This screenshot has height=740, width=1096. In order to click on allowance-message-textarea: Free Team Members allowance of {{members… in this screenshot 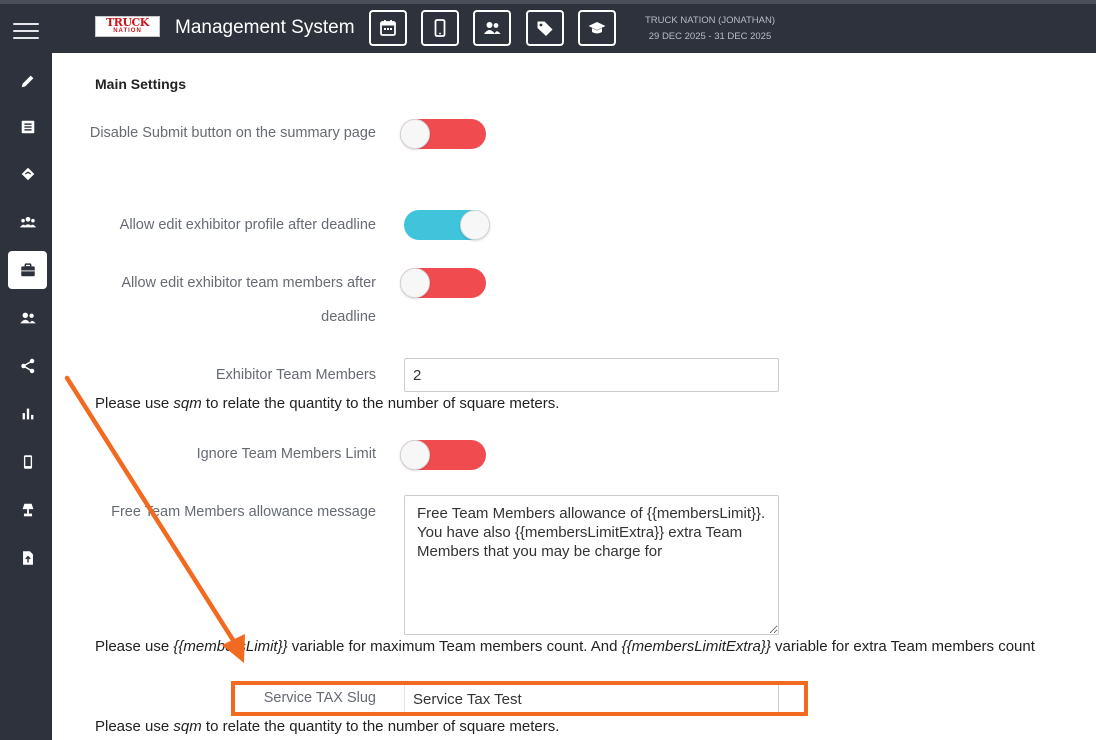, I will do `click(591, 565)`.